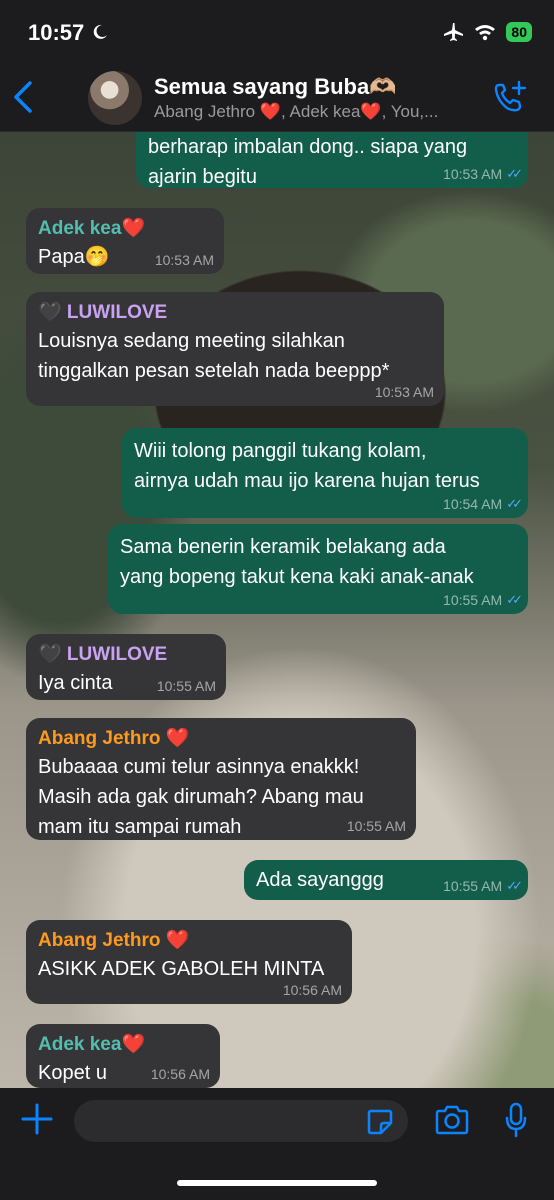 The width and height of the screenshot is (554, 1200). I want to click on message-input, so click(241, 1121).